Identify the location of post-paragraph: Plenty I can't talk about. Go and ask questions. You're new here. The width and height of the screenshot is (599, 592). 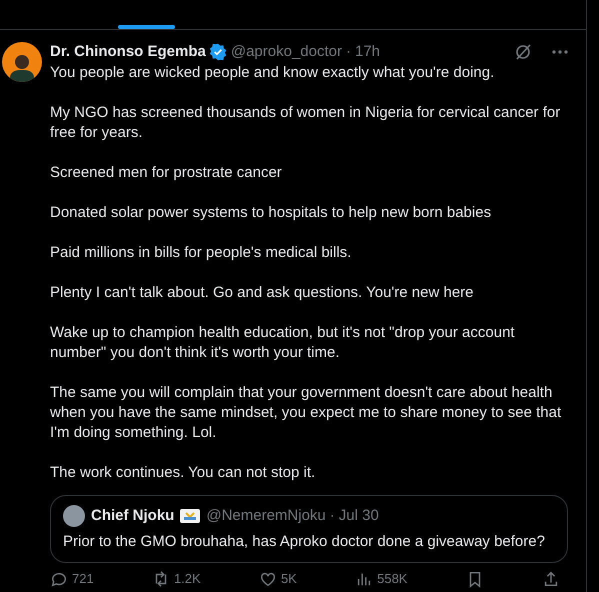
(262, 293).